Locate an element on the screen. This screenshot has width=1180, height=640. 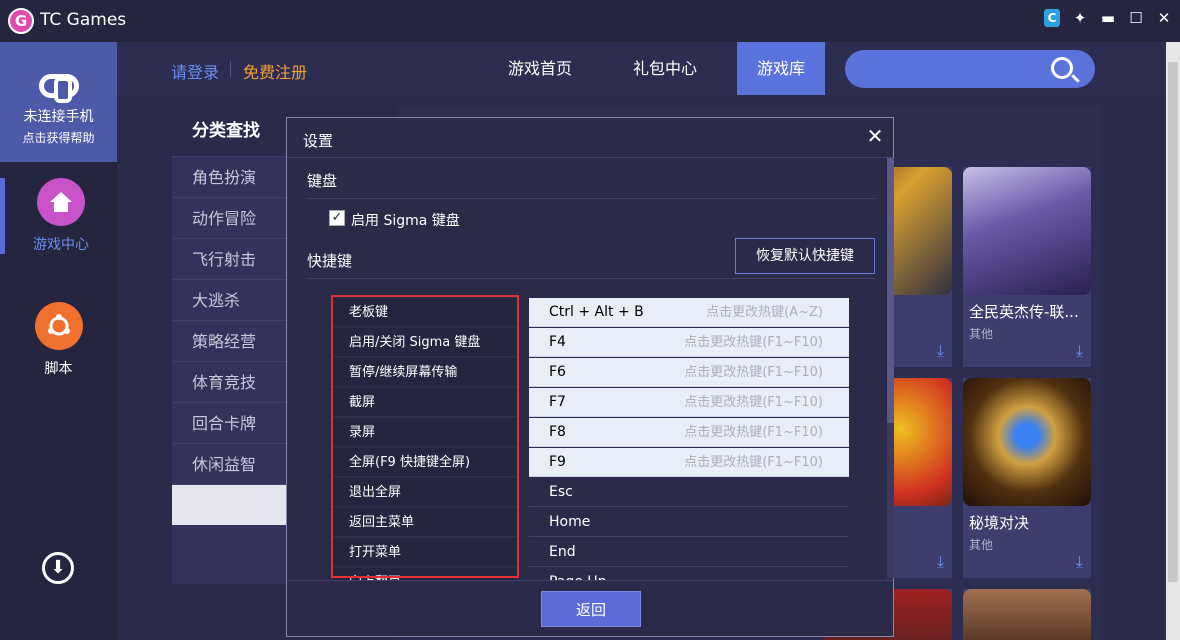
search-icon is located at coordinates (1062, 68).